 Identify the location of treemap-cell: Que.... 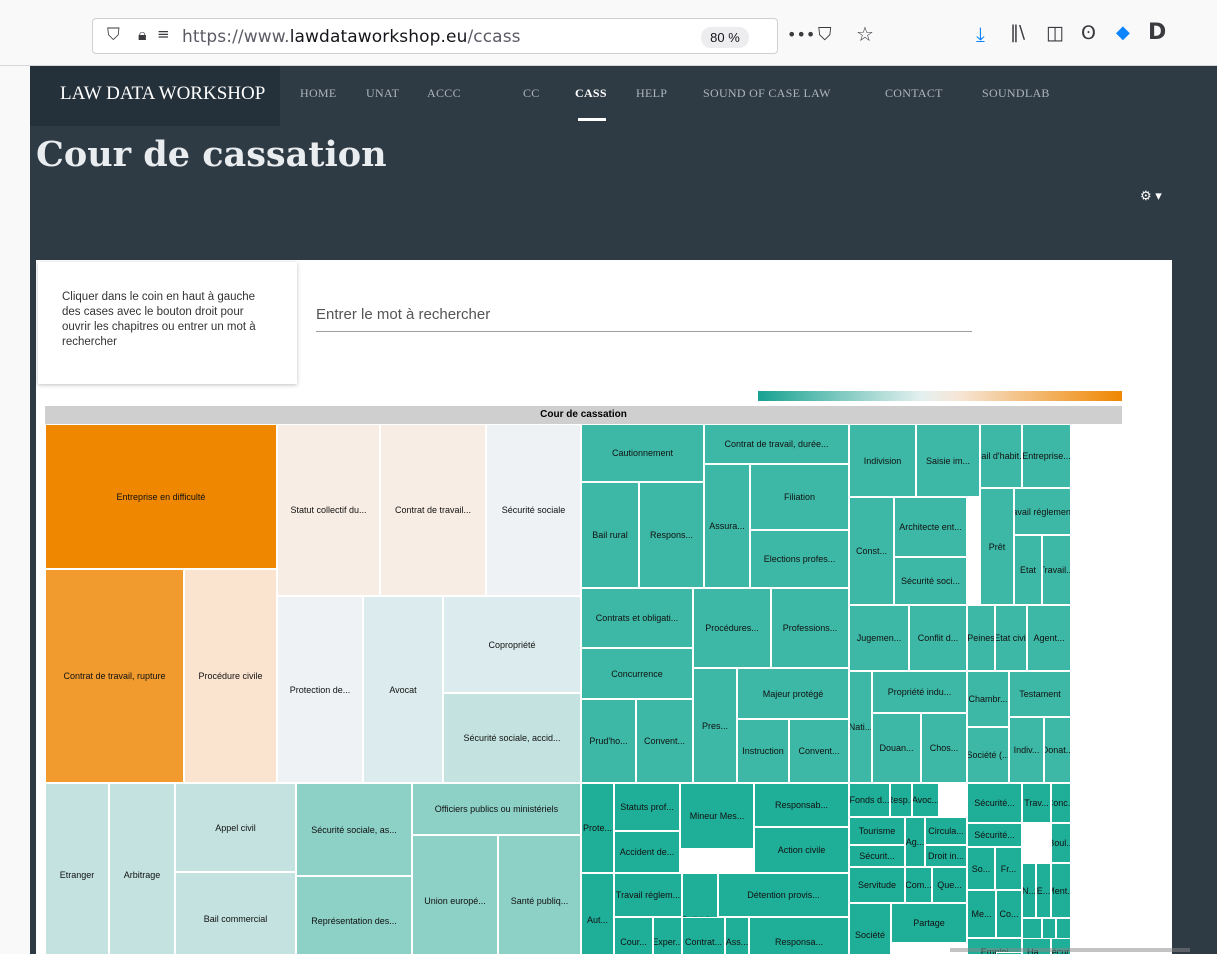
(949, 885).